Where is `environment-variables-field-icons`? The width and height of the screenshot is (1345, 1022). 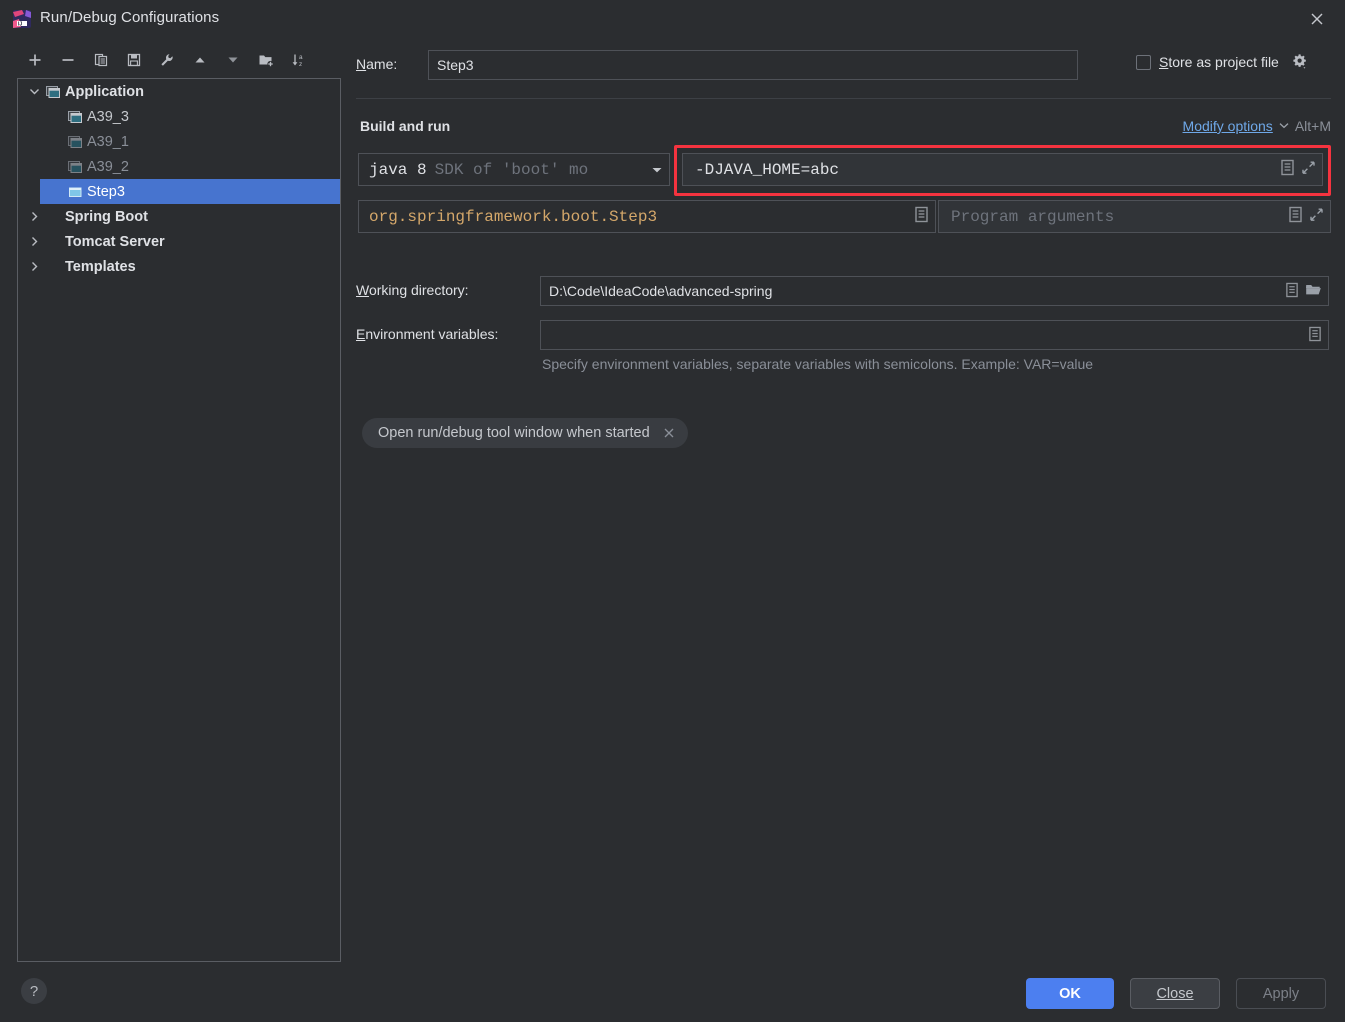
environment-variables-field-icons is located at coordinates (1315, 335).